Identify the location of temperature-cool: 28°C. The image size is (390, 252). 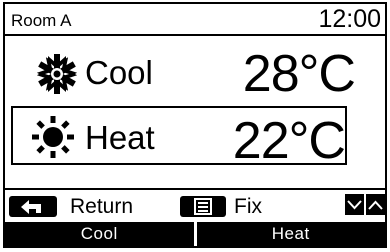
(299, 74).